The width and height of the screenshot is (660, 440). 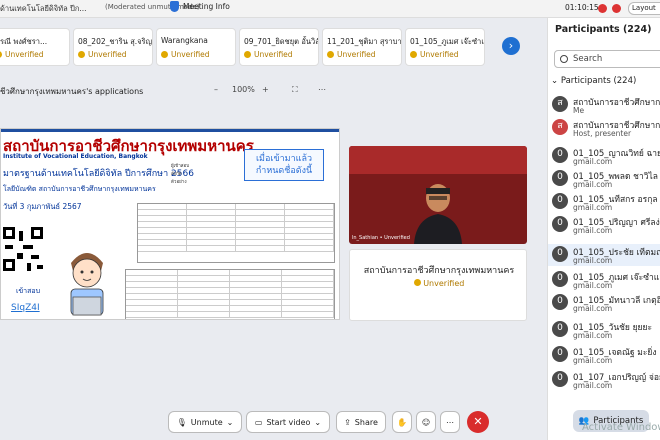 I want to click on thumbnail-tile: ภรณี พงศ์ชรา... Unverified, so click(x=35, y=47).